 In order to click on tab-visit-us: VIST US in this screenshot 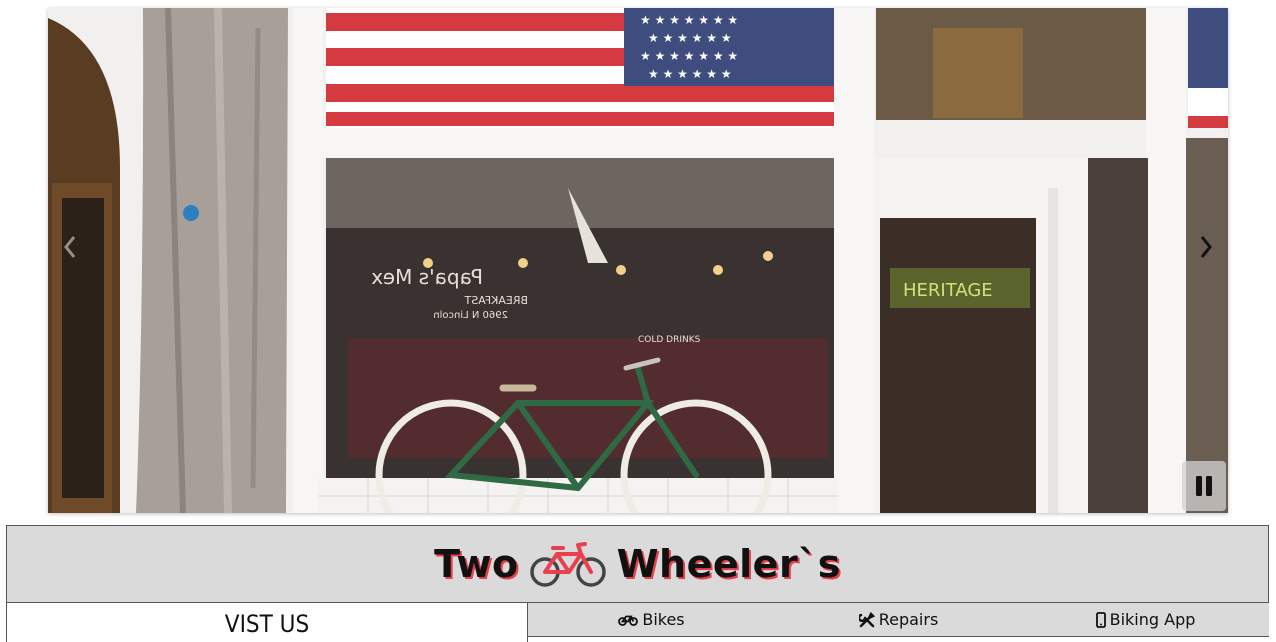, I will do `click(267, 622)`.